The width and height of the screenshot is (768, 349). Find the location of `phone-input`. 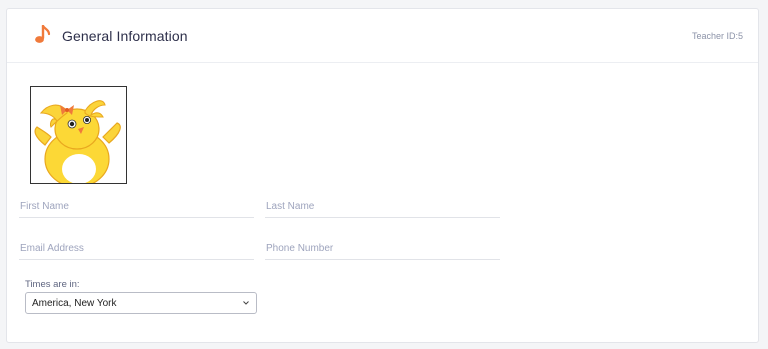

phone-input is located at coordinates (382, 248).